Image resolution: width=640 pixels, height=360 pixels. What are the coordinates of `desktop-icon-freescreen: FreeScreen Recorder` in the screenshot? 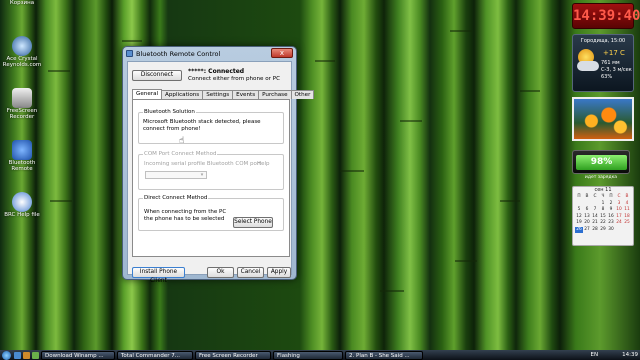 It's located at (22, 104).